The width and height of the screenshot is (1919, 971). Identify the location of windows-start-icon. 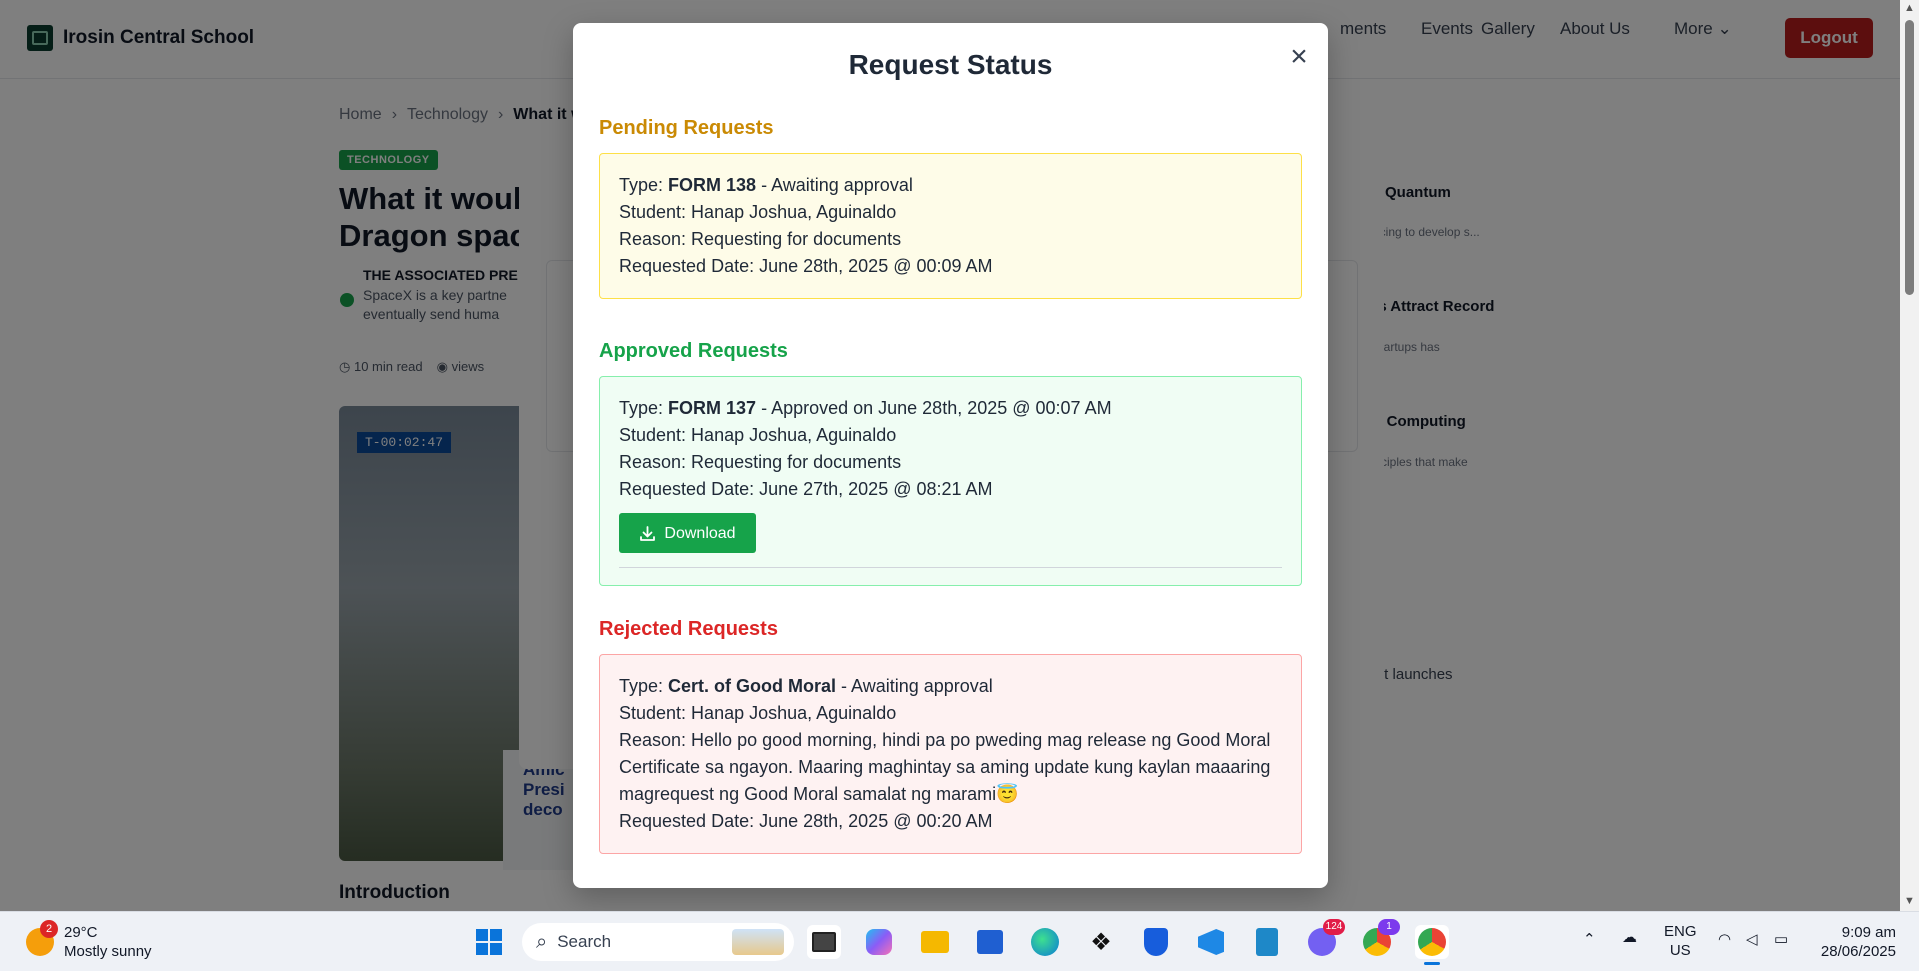
(489, 942).